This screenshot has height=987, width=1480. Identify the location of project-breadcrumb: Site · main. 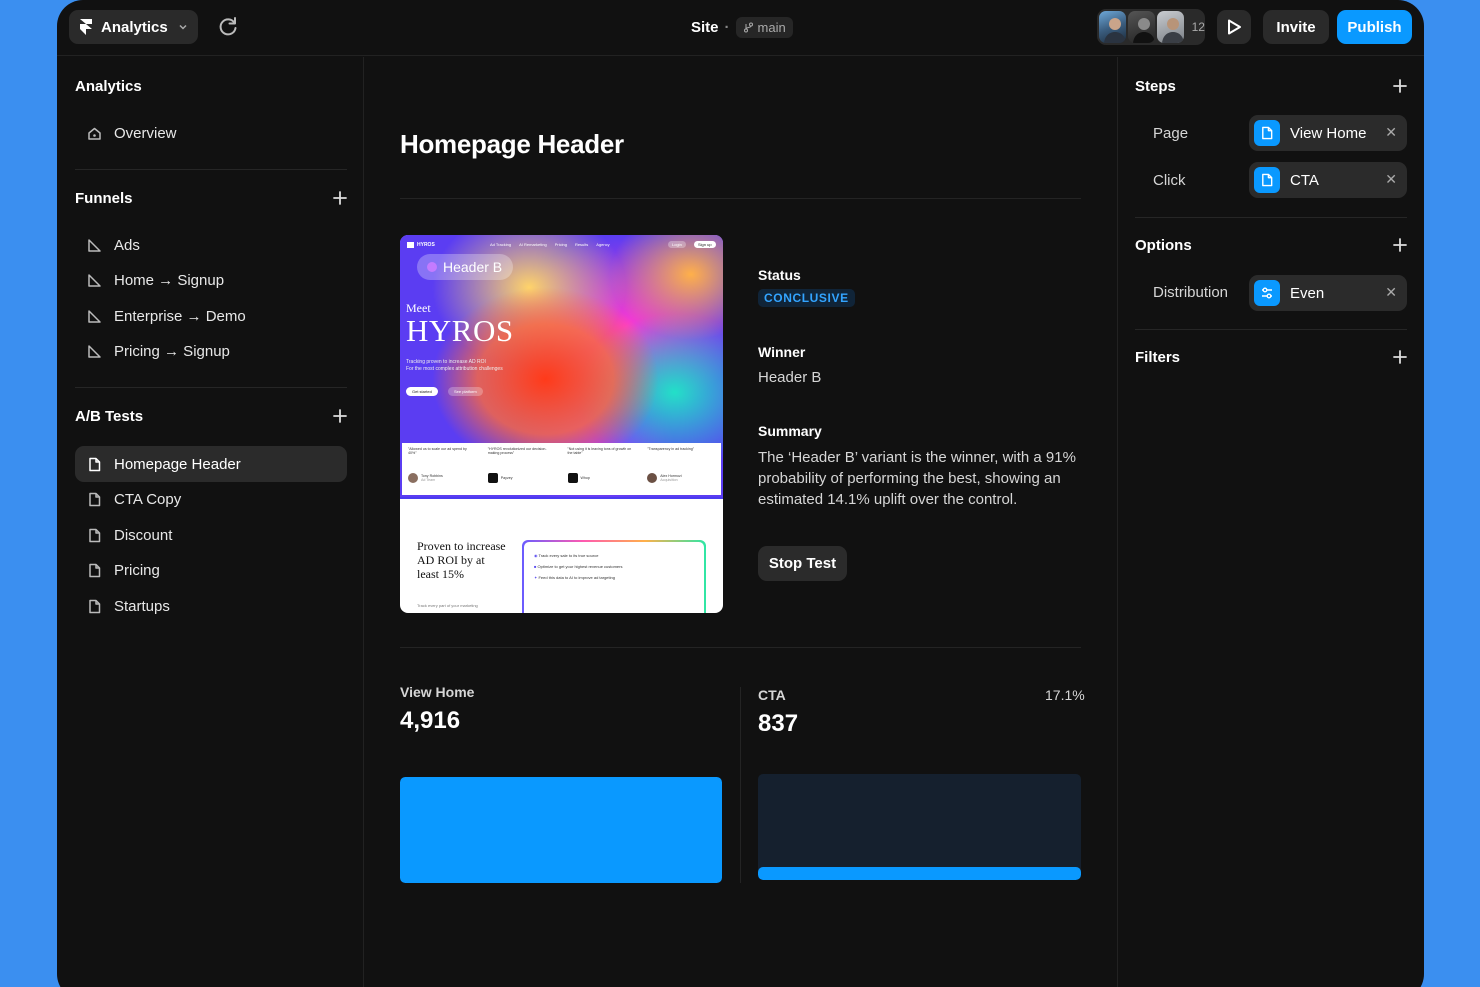
(742, 27).